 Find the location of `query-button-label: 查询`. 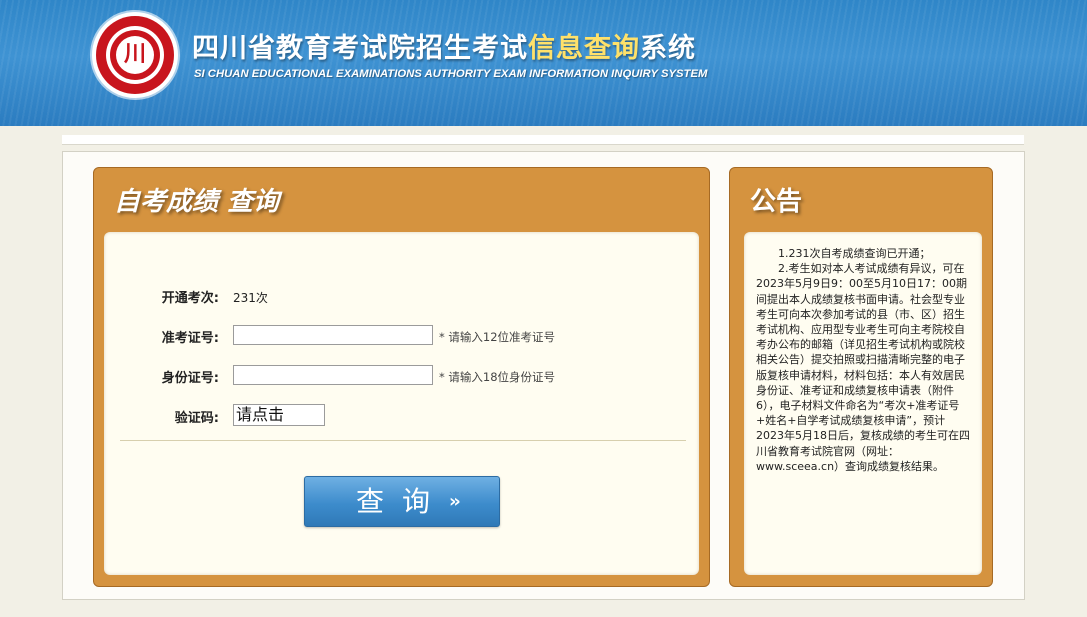

query-button-label: 查询 is located at coordinates (401, 501).